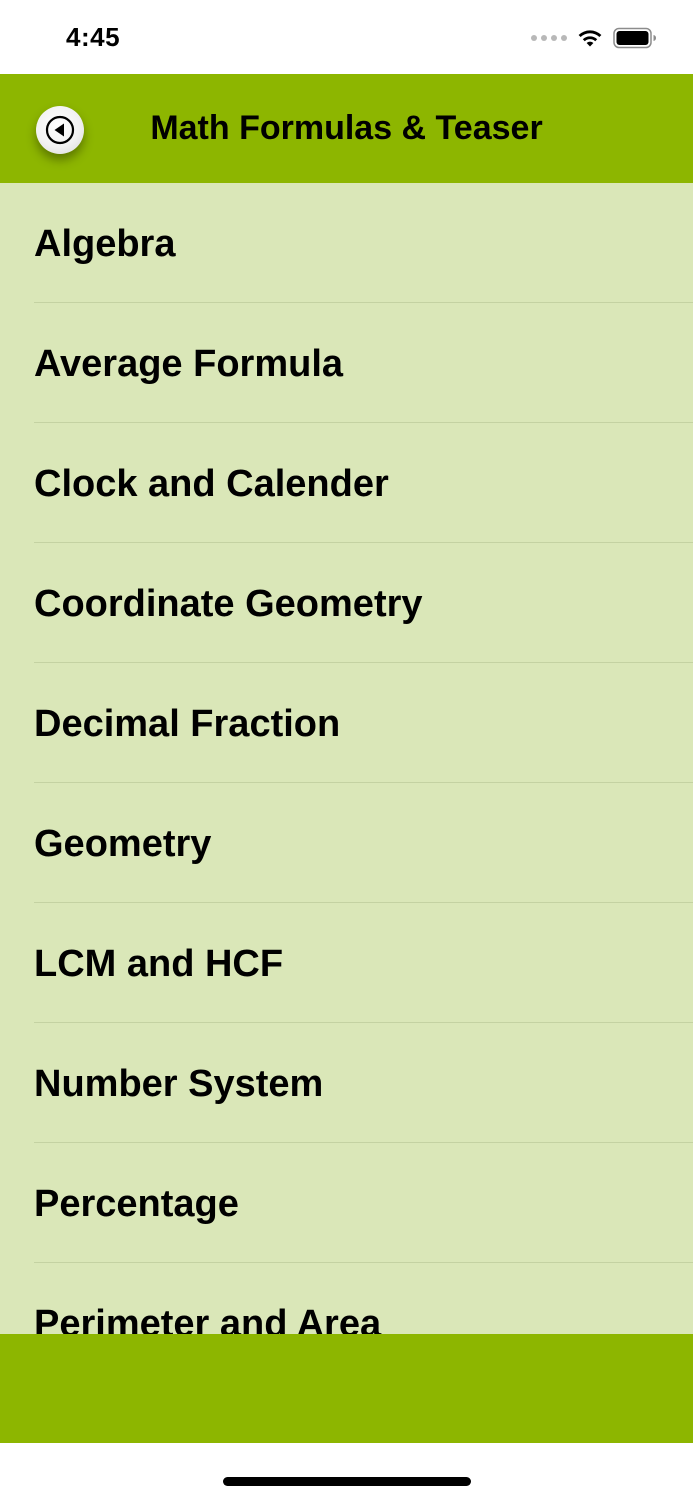 The height and width of the screenshot is (1500, 693). What do you see at coordinates (346, 243) in the screenshot?
I see `list-item-algebra: Algebra` at bounding box center [346, 243].